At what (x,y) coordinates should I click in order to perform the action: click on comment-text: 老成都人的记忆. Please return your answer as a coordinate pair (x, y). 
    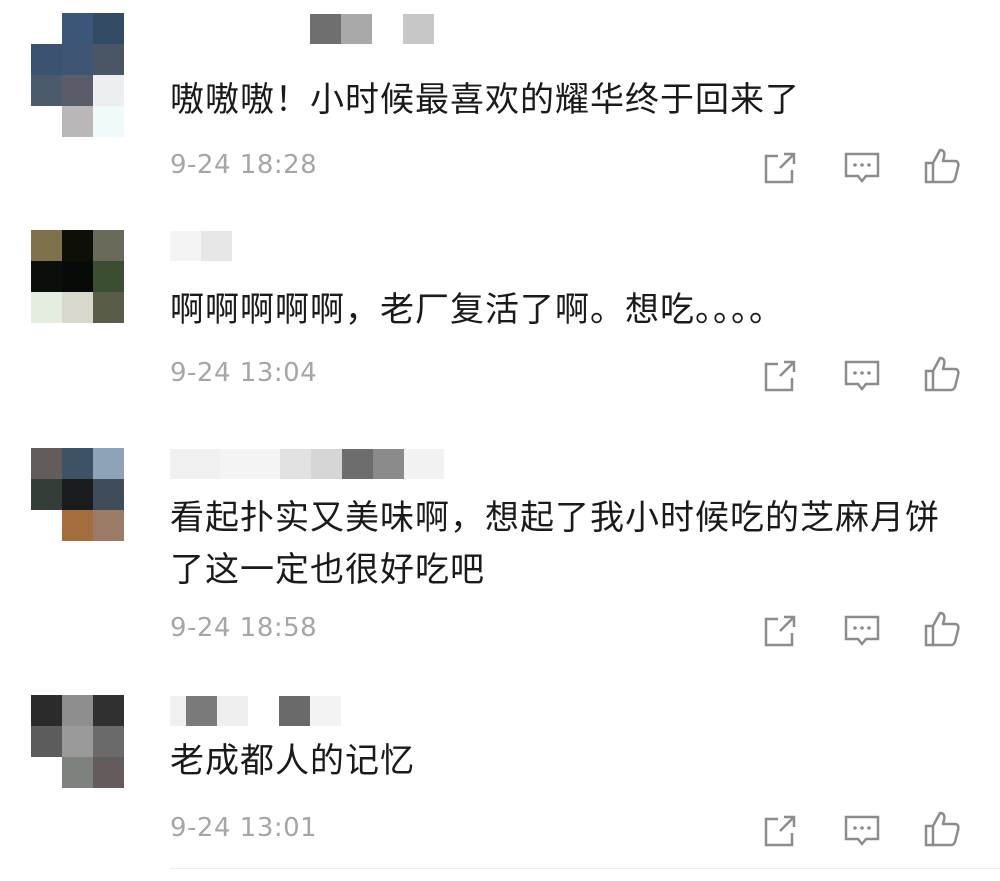
    Looking at the image, I should click on (292, 761).